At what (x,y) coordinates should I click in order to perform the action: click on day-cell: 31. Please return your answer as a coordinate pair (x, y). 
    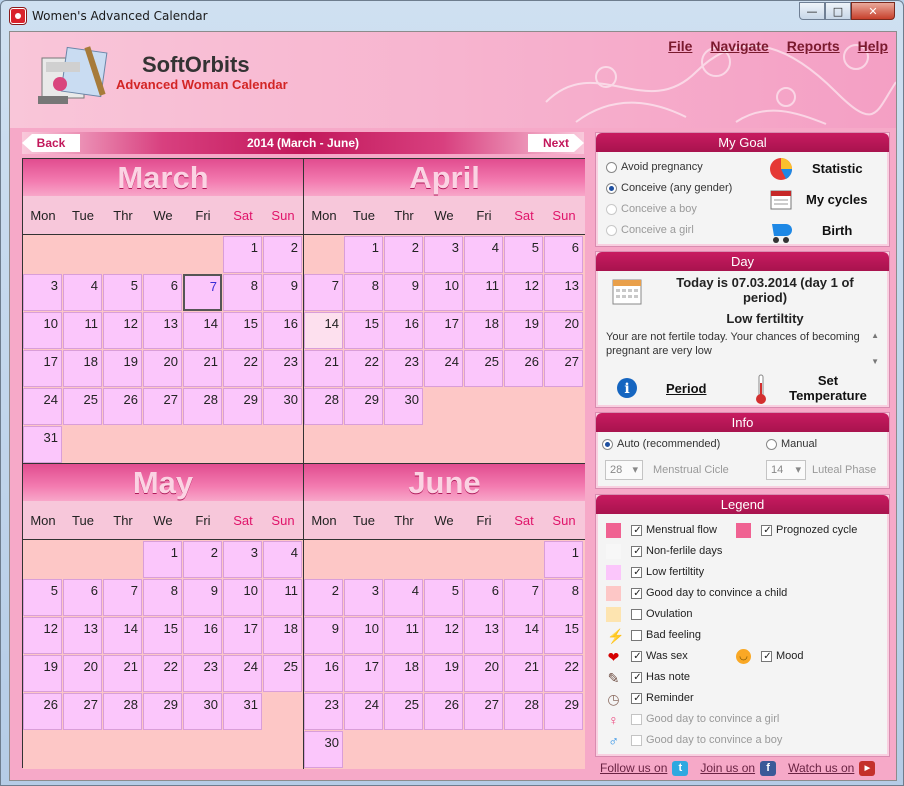
    Looking at the image, I should click on (242, 711).